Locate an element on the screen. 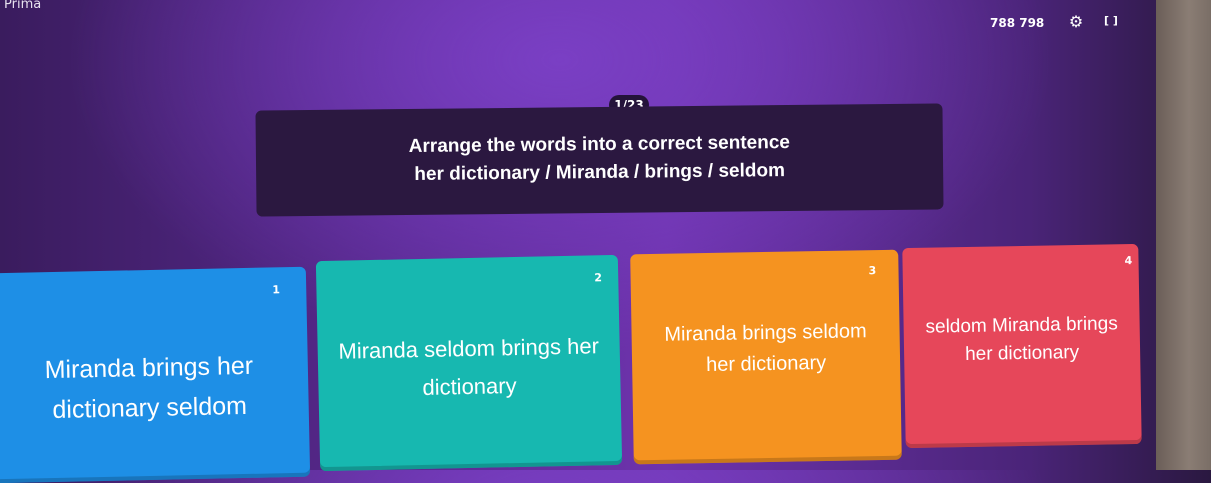  answer-text: Miranda brings seldom her dictionary is located at coordinates (765, 348).